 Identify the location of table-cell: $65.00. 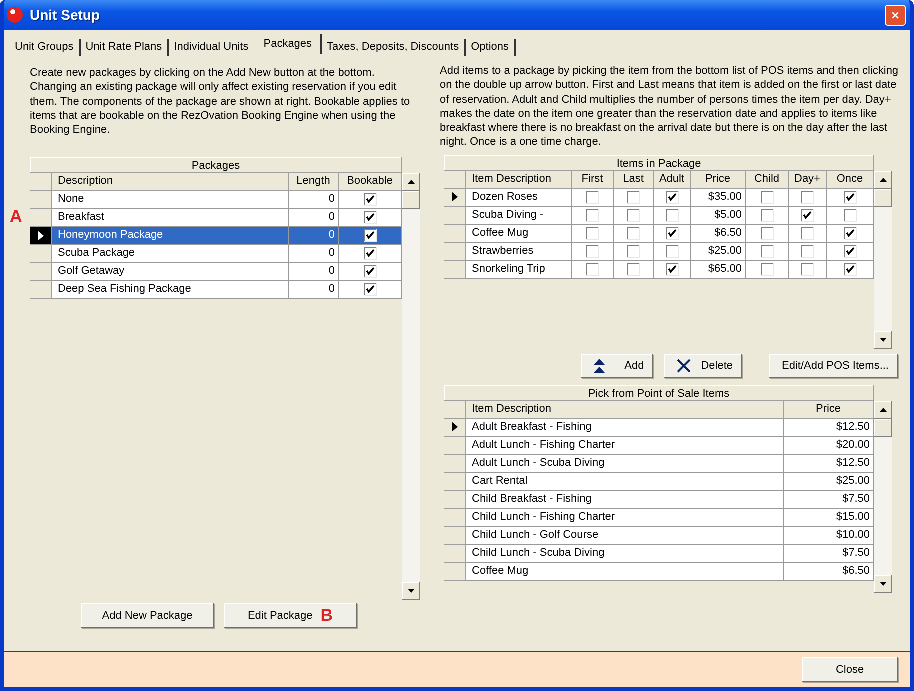
(718, 269).